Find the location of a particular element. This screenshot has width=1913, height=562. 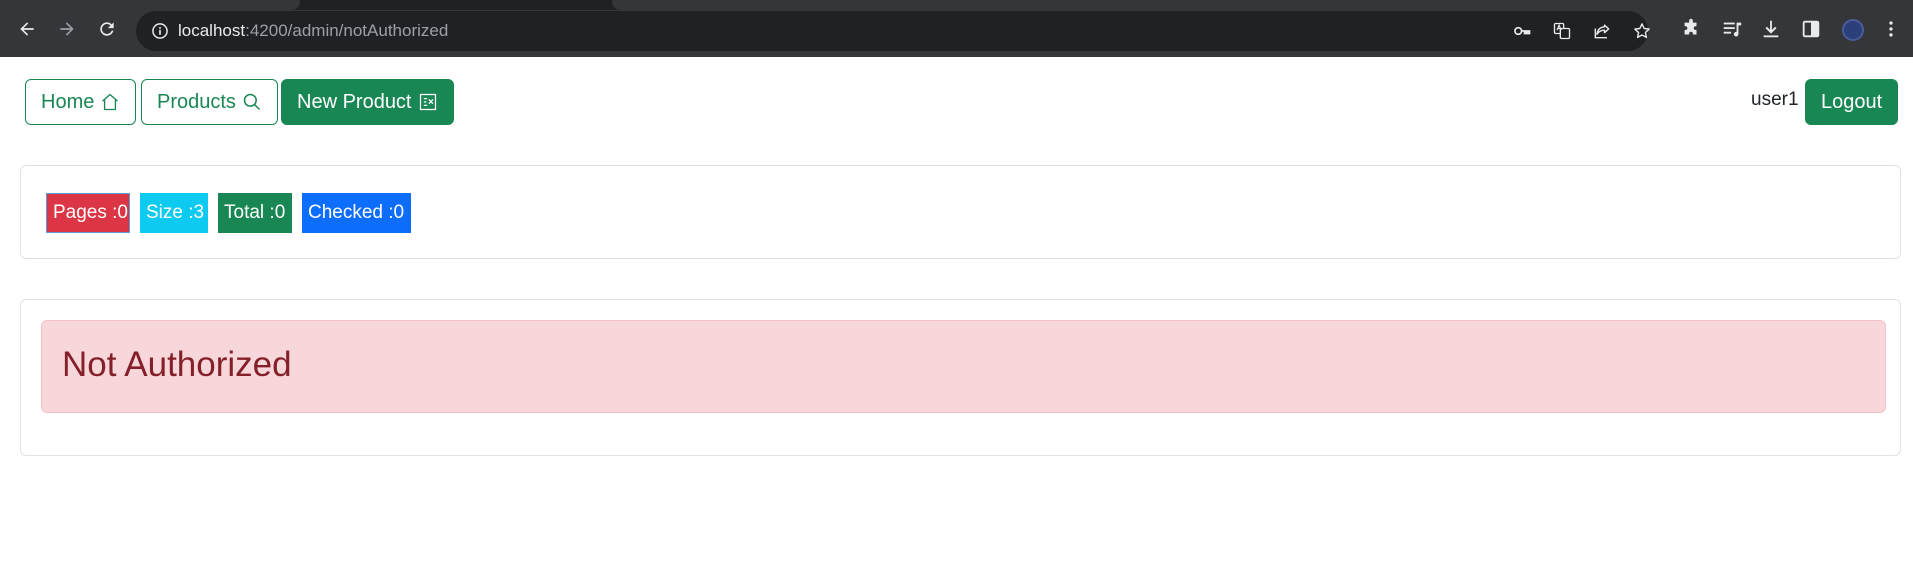

url-path: :4200/admin/notAuthorized is located at coordinates (347, 30).